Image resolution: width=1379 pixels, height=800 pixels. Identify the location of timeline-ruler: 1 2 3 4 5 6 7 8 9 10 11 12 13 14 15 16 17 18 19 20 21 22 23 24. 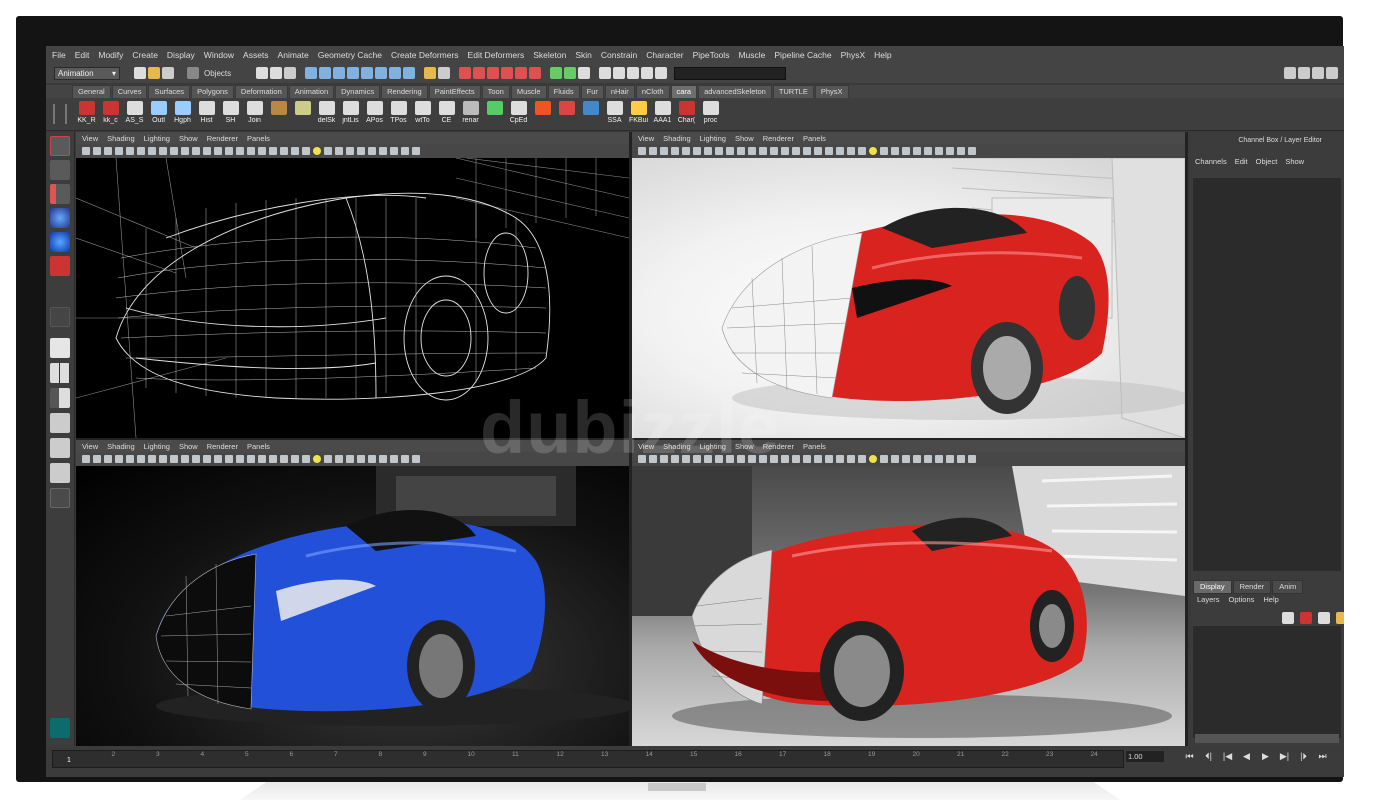
(588, 759).